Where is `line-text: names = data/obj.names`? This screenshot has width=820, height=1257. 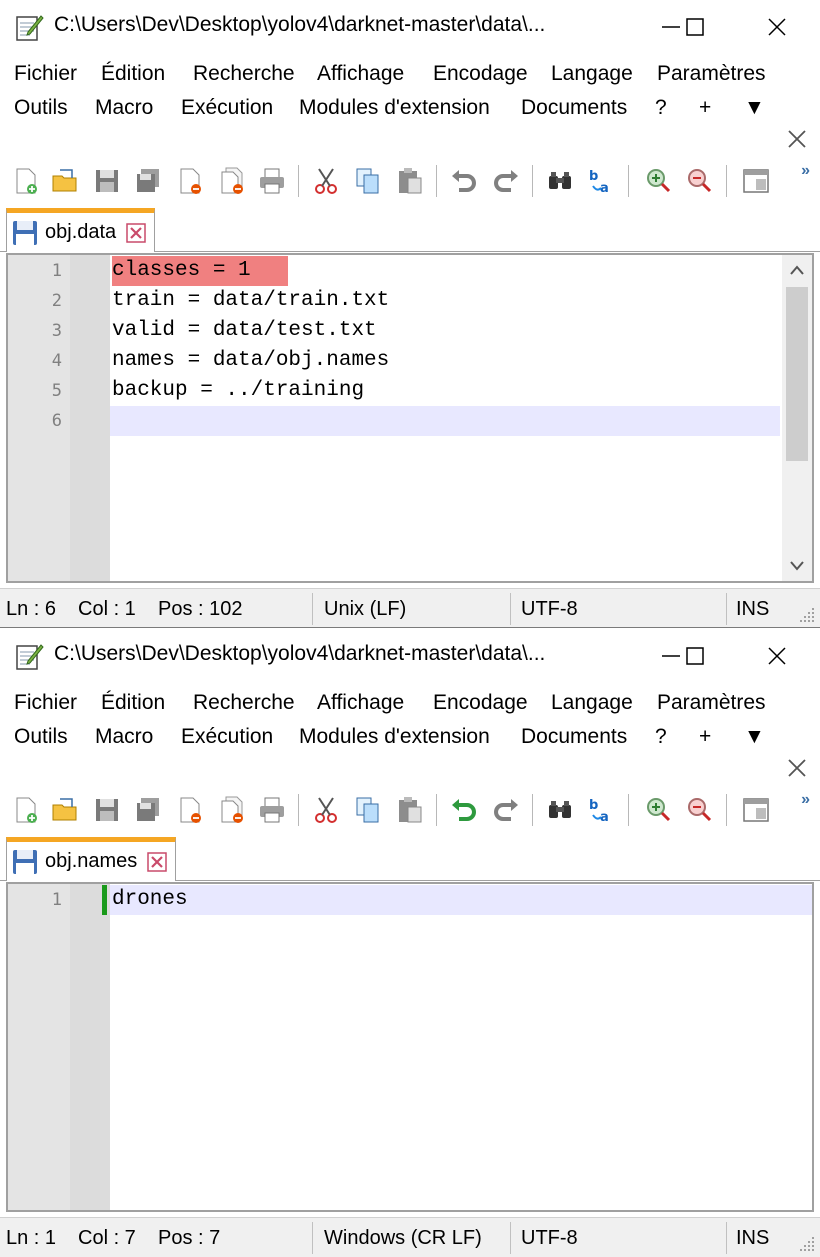
line-text: names = data/obj.names is located at coordinates (250, 360).